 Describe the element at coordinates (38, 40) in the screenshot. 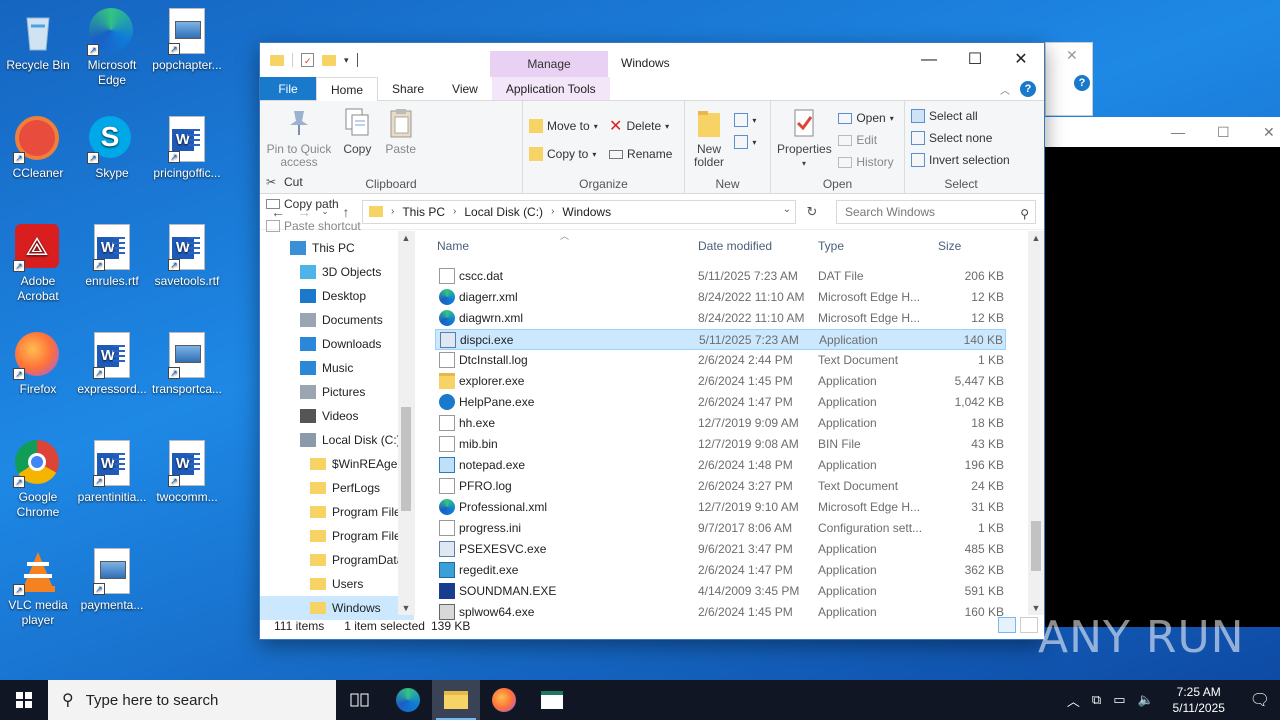

I see `desktop-icon-recycle-bin: Recycle Bin` at that location.